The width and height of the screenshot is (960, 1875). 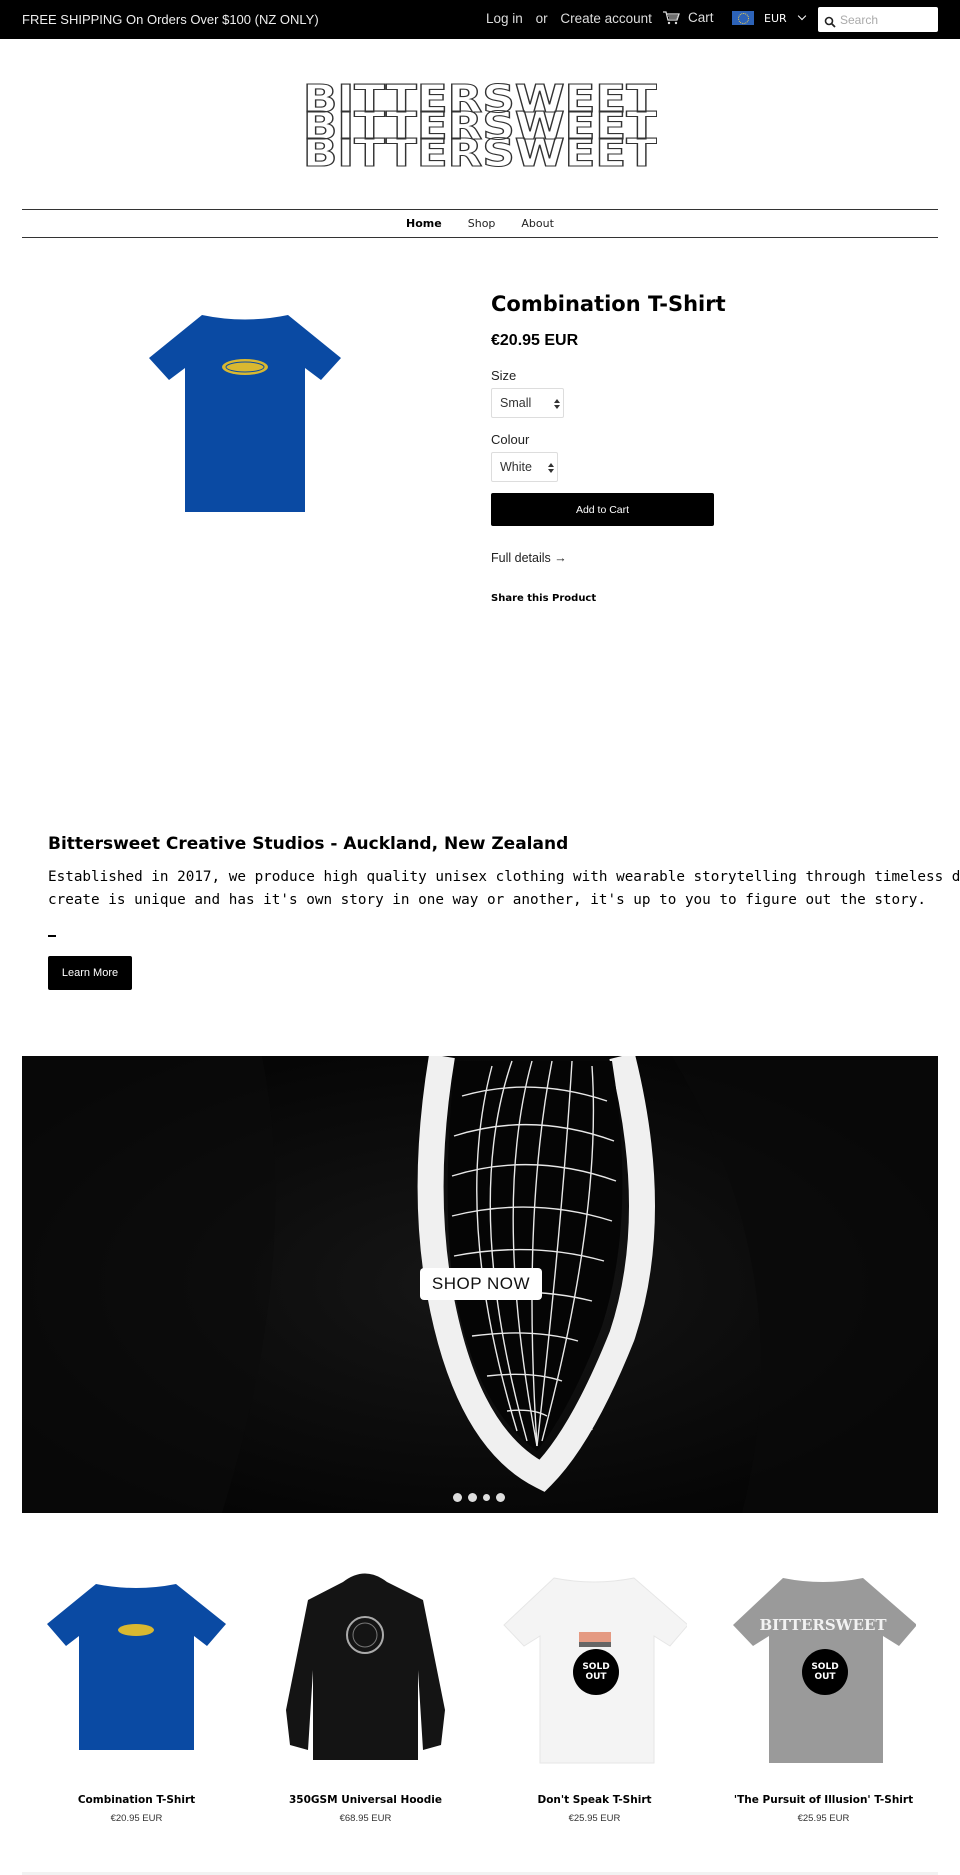 I want to click on product-card: SOLD OUT Don't Speak T-Shirt €25.95 EUR, so click(x=594, y=1692).